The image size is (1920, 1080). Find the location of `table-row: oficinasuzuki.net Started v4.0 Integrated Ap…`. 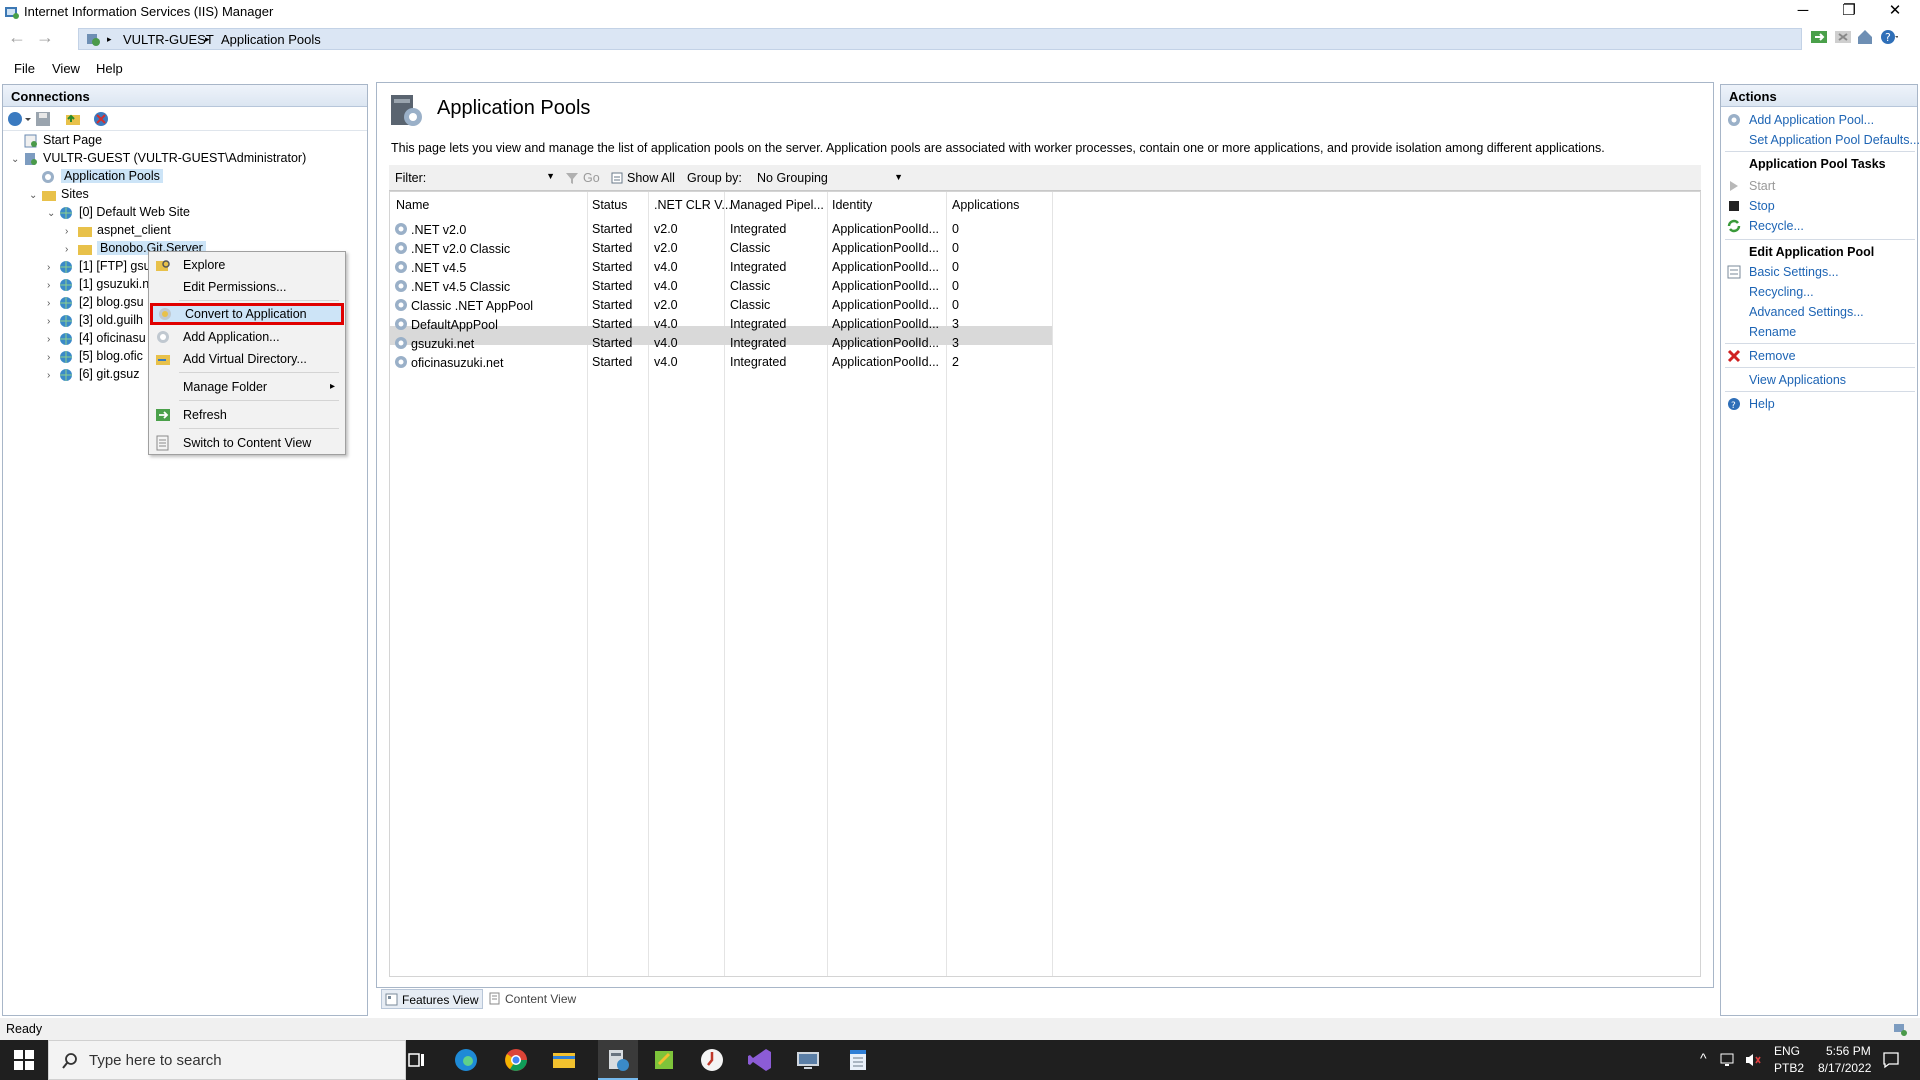

table-row: oficinasuzuki.net Started v4.0 Integrated Ap… is located at coordinates (721, 362).